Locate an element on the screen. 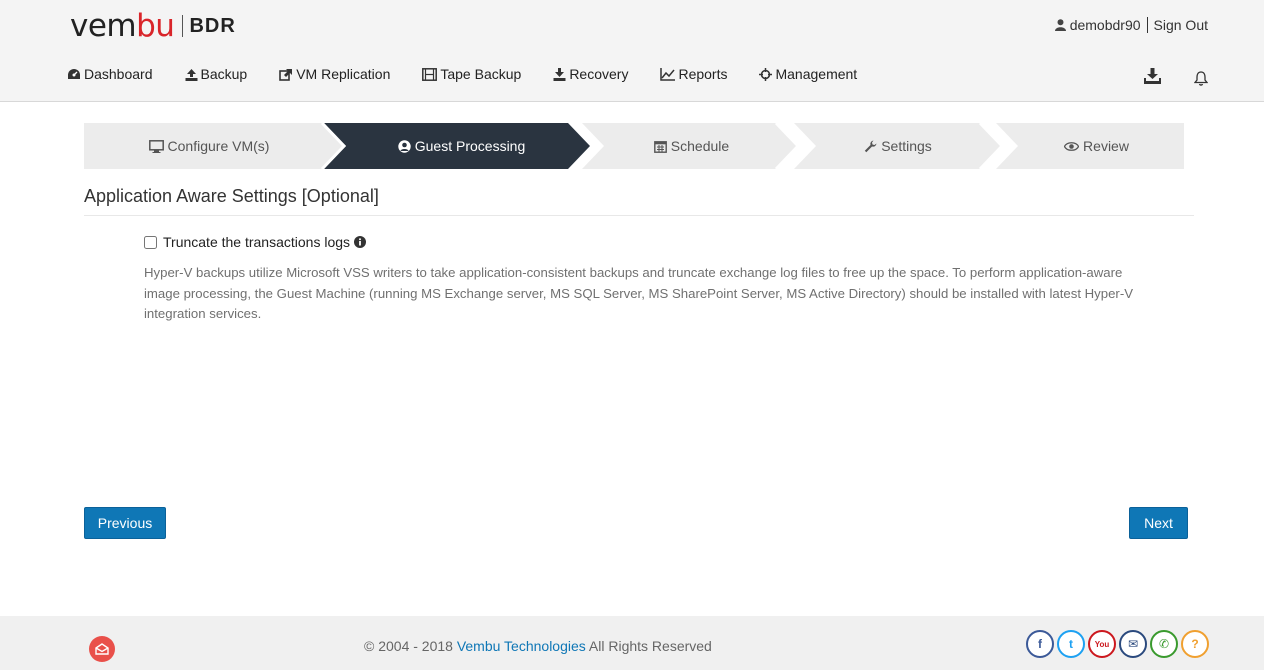  user-area: demobdr90 Sign Out is located at coordinates (1131, 25).